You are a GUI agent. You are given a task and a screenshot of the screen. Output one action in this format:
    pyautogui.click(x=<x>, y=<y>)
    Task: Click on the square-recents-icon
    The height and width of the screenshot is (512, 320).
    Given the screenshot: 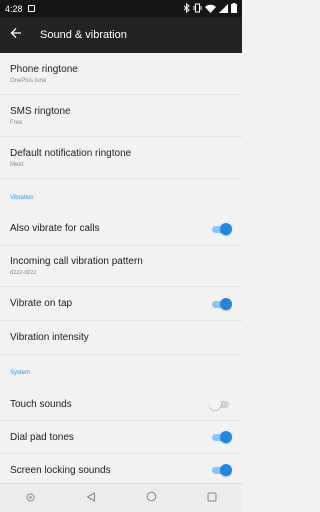 What is the action you would take?
    pyautogui.click(x=212, y=498)
    